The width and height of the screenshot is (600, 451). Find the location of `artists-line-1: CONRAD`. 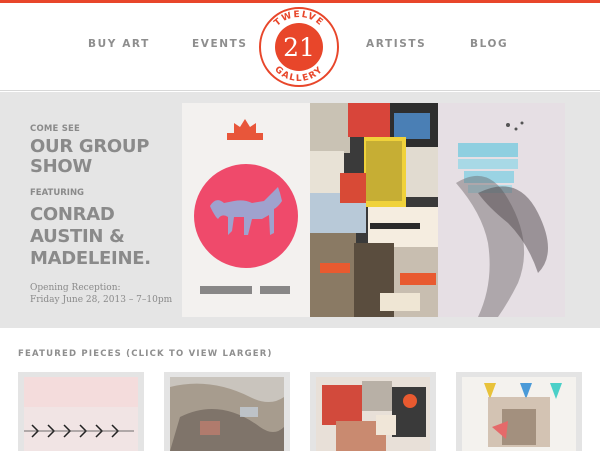

artists-line-1: CONRAD is located at coordinates (72, 214).